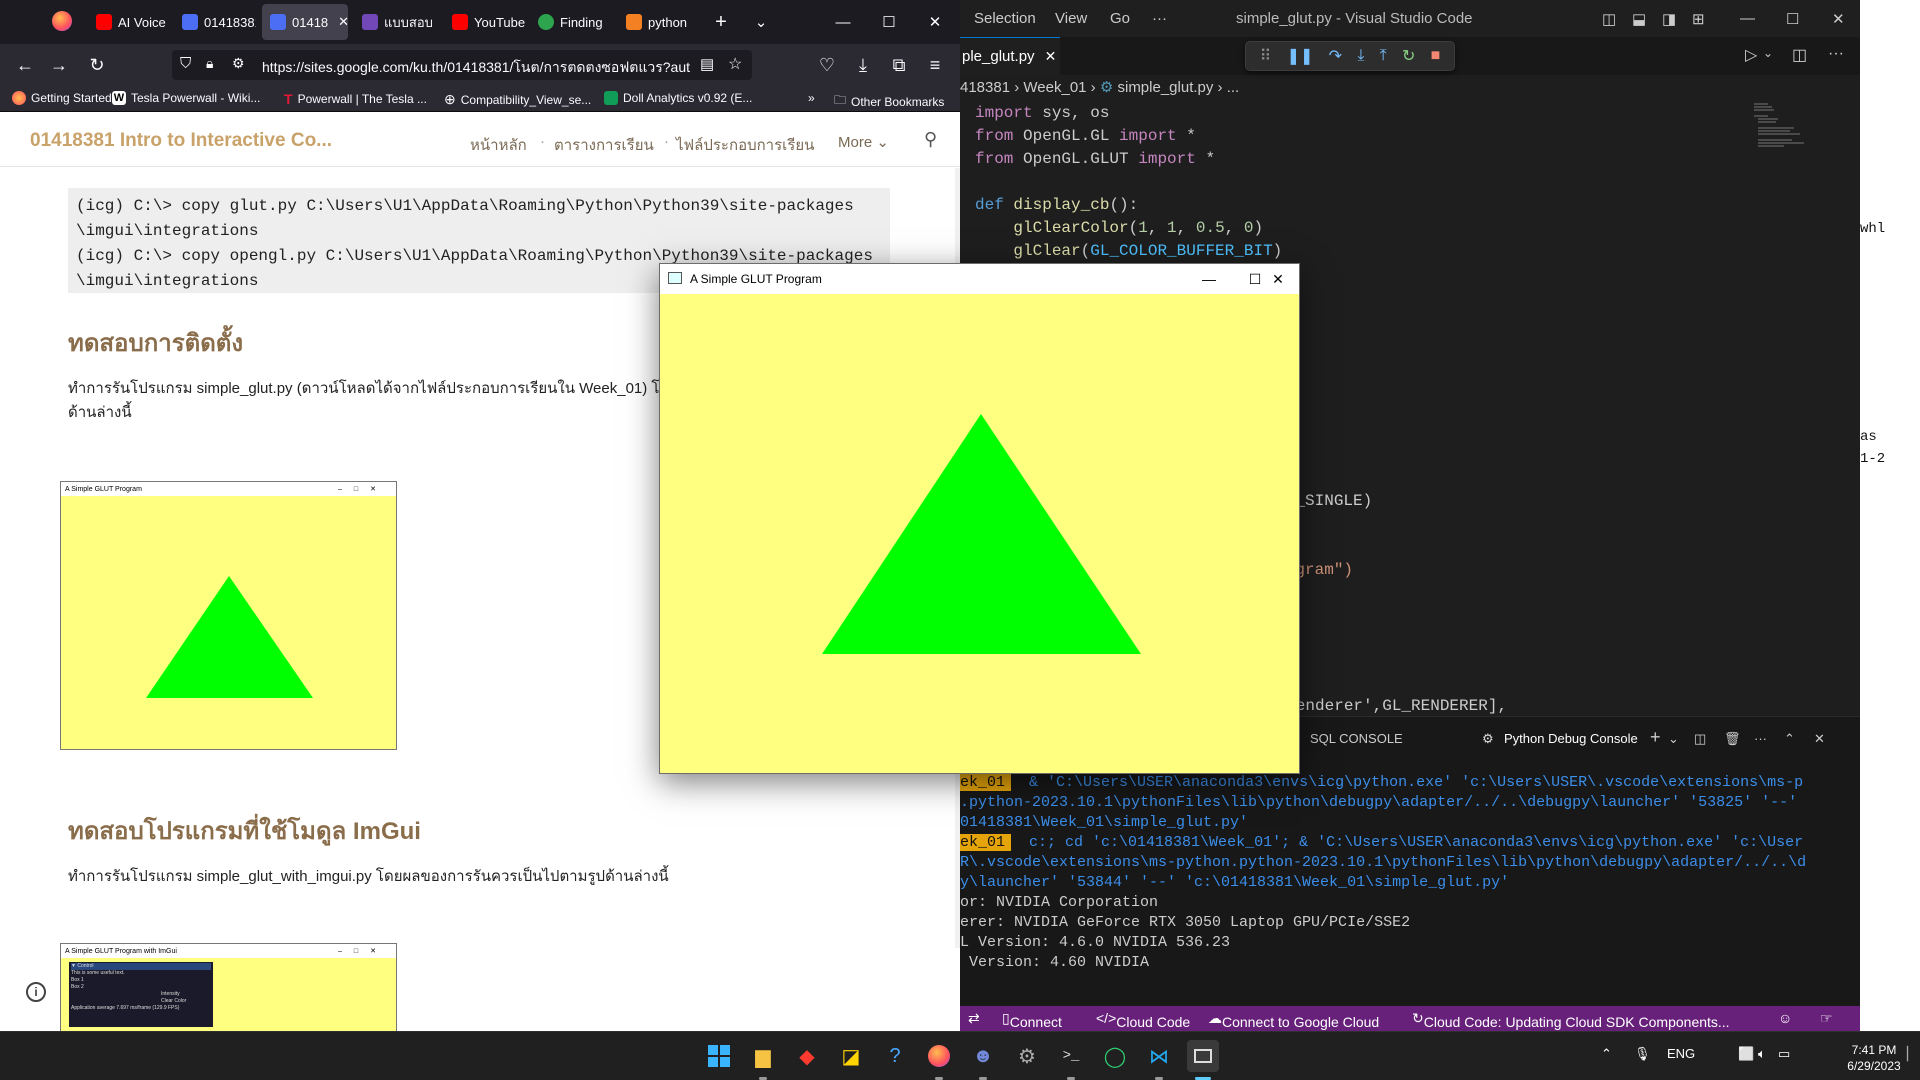 This screenshot has width=1920, height=1080. I want to click on toggle-panel-icon: ⬓, so click(1639, 19).